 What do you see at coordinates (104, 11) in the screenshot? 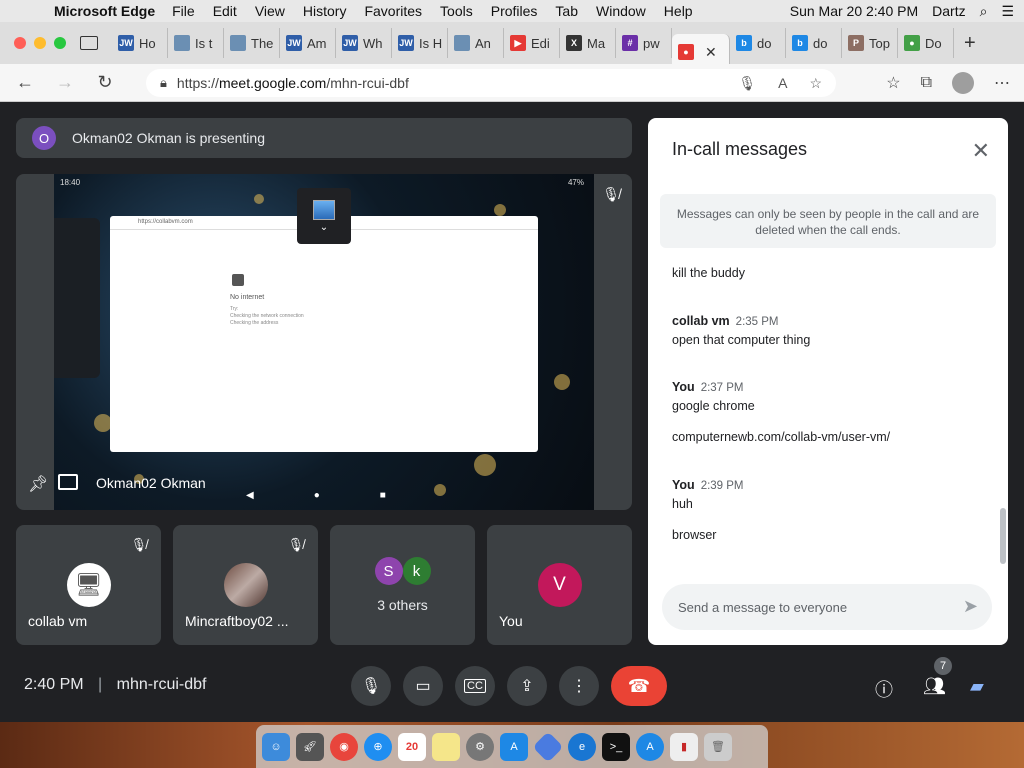
I see `app-menu: Microsoft Edge` at bounding box center [104, 11].